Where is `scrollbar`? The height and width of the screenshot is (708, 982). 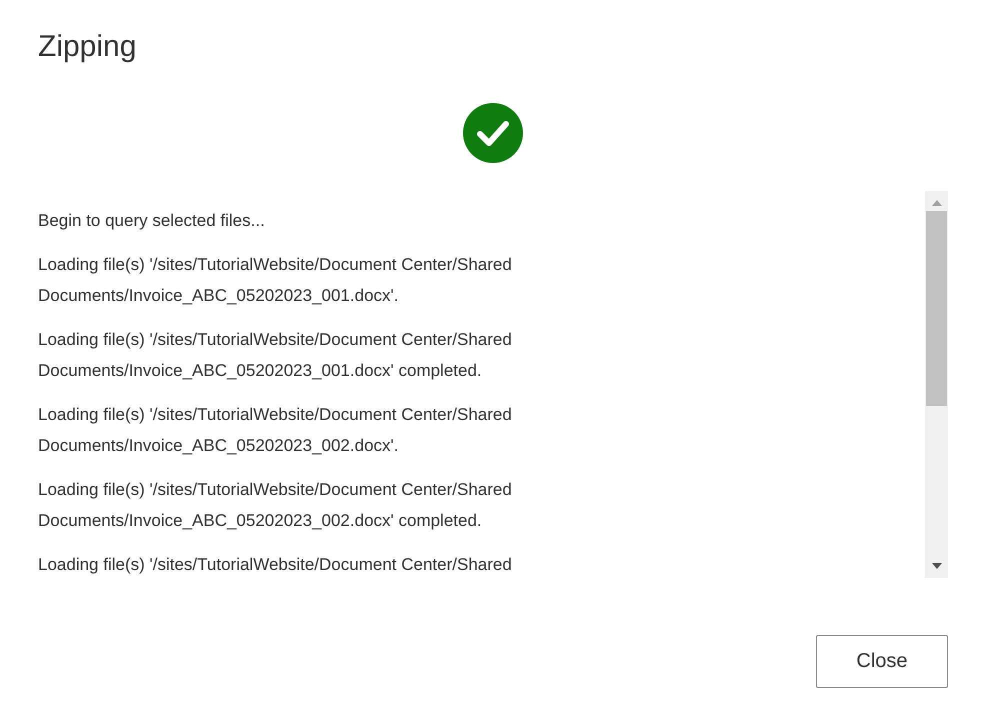 scrollbar is located at coordinates (936, 384).